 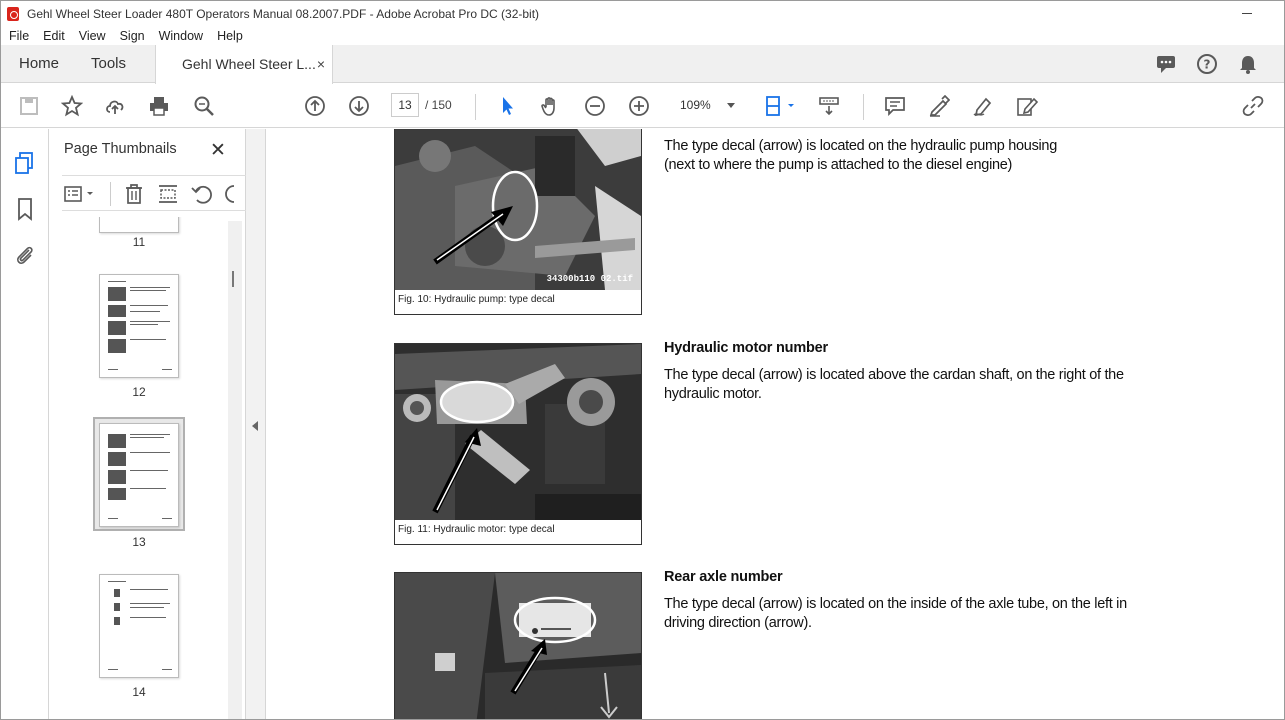 I want to click on tab-tools: Tools, so click(x=108, y=63).